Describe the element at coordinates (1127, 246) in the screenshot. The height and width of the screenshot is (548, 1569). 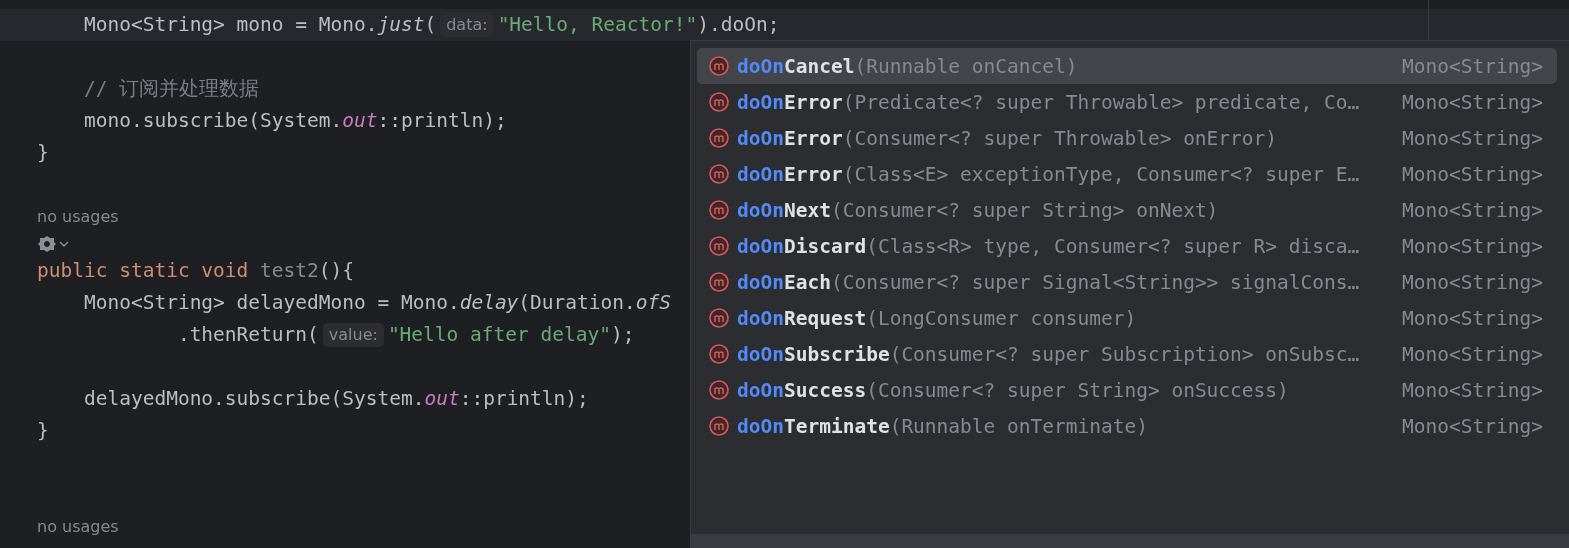
I see `completion-item: doOnDiscard(Class<R> type, Consumer<? super R> disca… Mono<String>` at that location.